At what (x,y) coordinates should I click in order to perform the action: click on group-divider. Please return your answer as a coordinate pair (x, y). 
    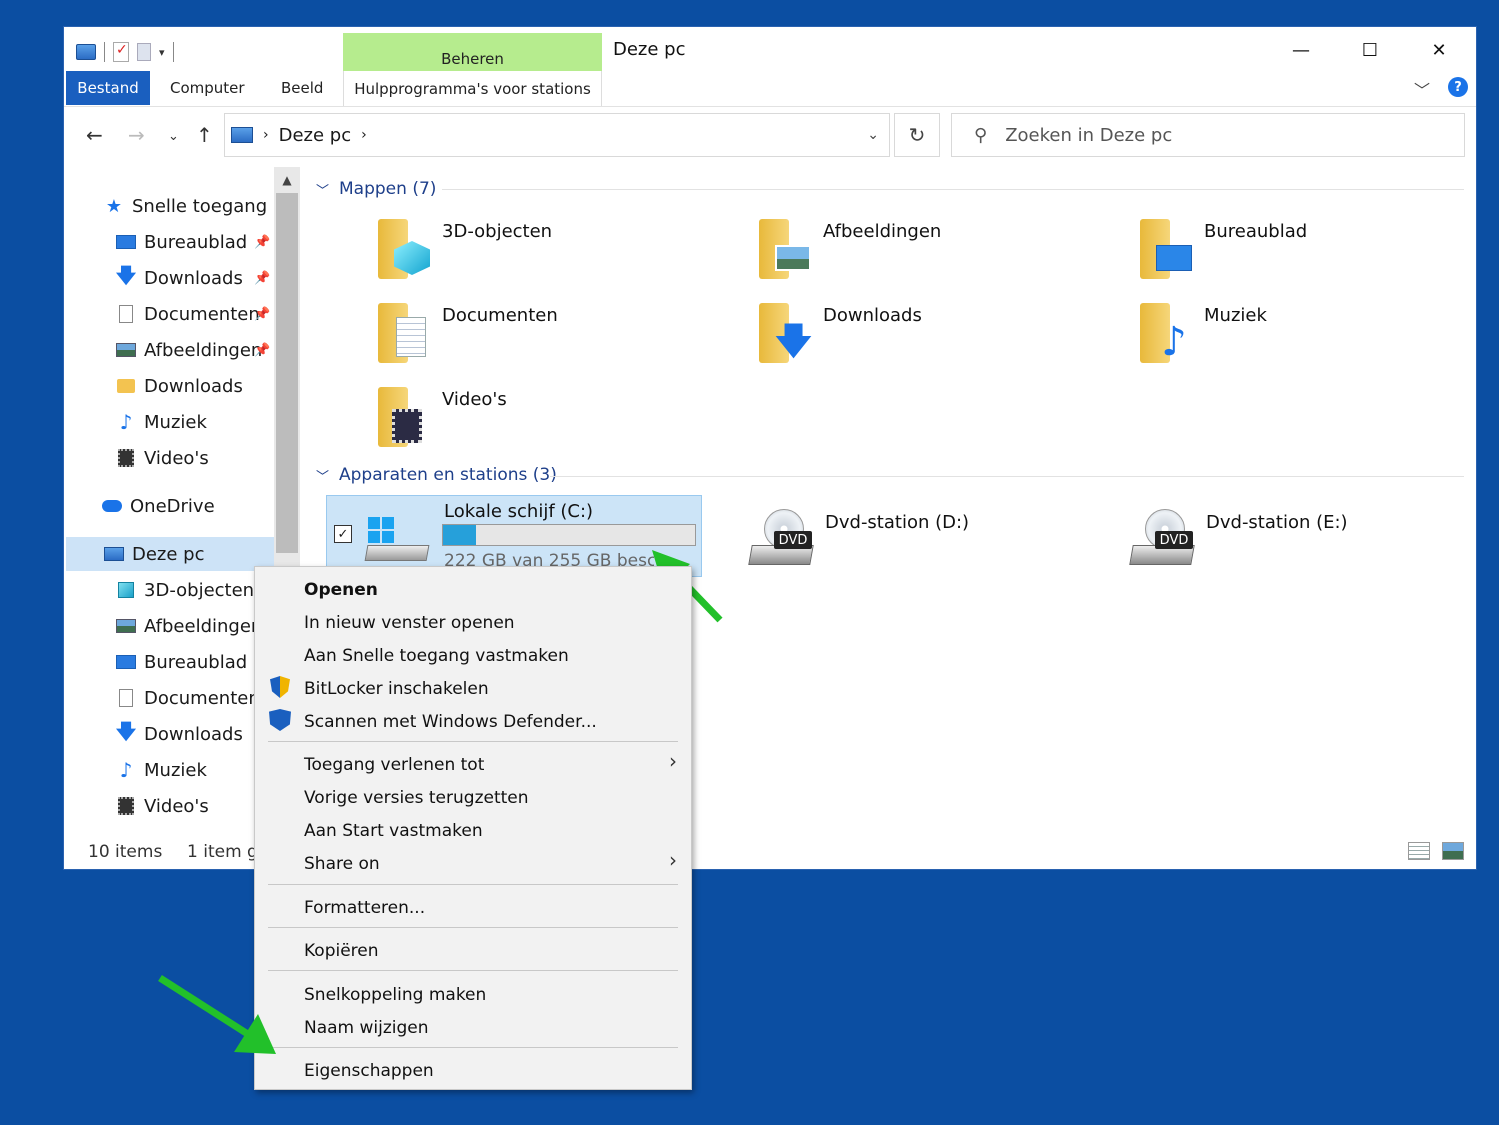
    Looking at the image, I should click on (1007, 476).